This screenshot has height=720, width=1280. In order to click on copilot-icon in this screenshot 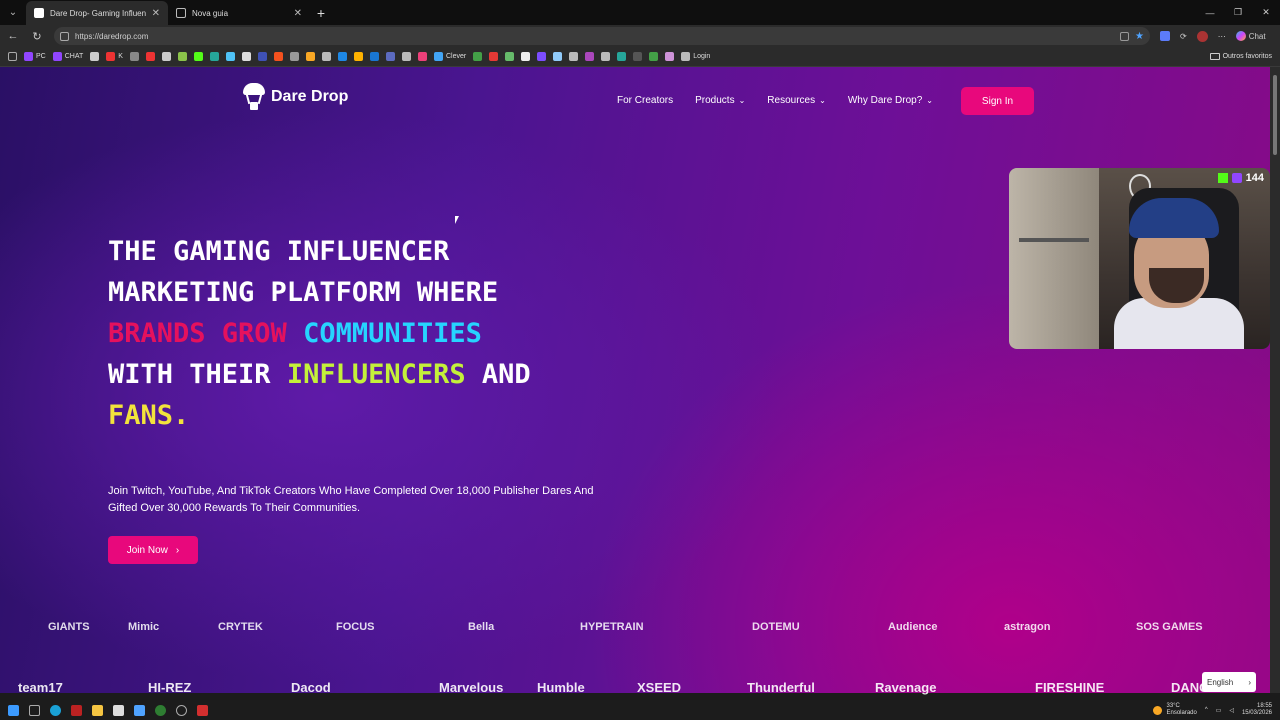, I will do `click(1240, 36)`.